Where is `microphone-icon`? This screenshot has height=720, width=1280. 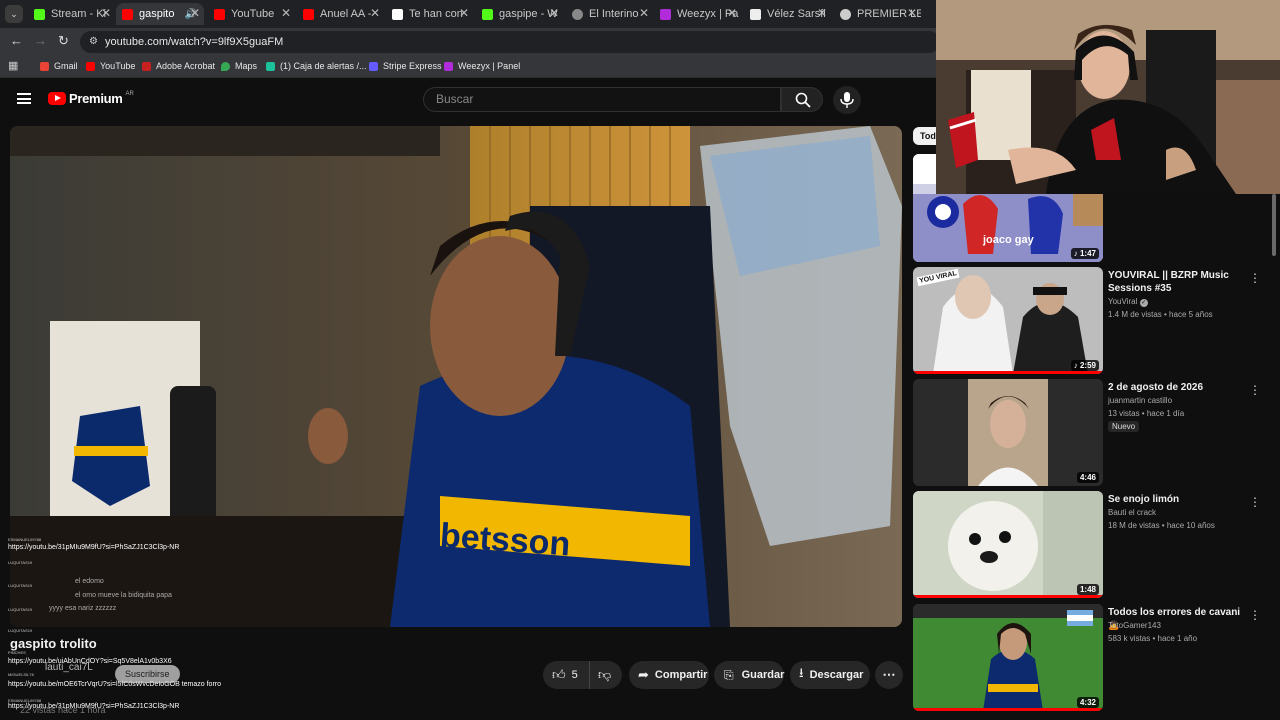
microphone-icon is located at coordinates (847, 100).